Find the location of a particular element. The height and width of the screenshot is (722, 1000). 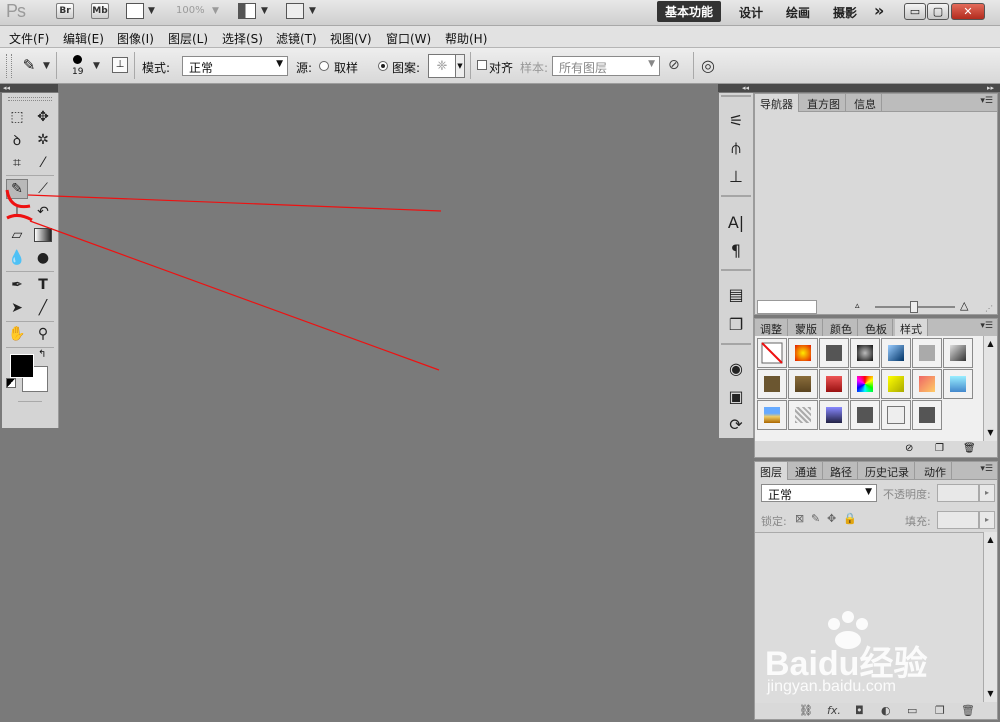

sample-select: 所有图层 ▼ is located at coordinates (606, 66).